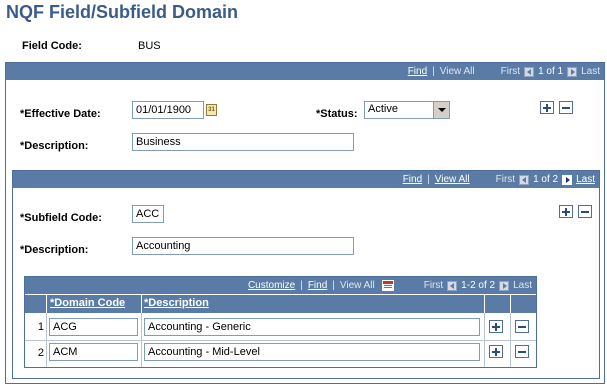 This screenshot has height=390, width=607. What do you see at coordinates (433, 285) in the screenshot?
I see `grid-first-link: First` at bounding box center [433, 285].